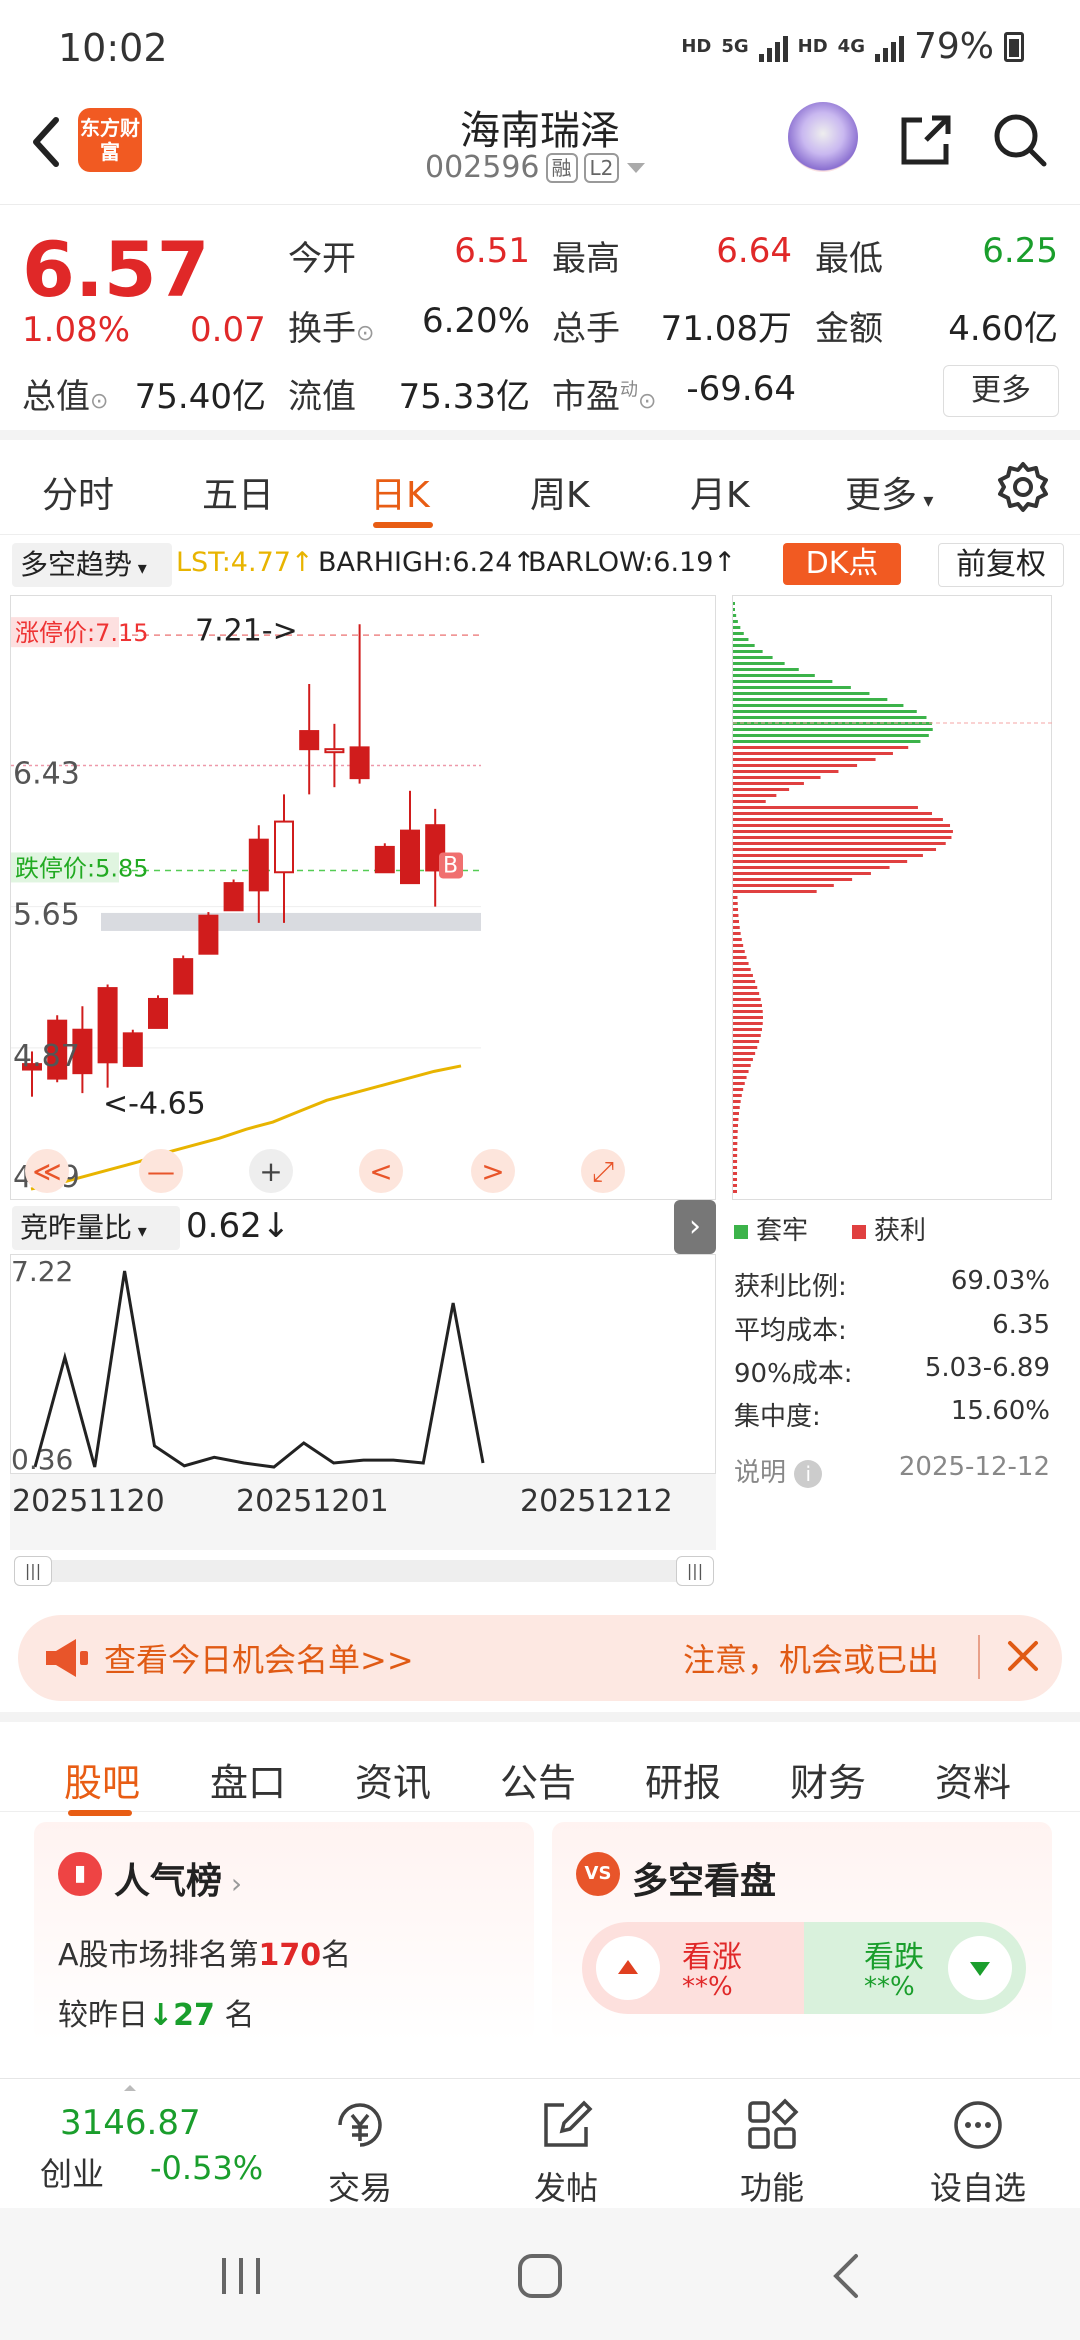  What do you see at coordinates (46, 915) in the screenshot?
I see `y-axis-label: 5.65` at bounding box center [46, 915].